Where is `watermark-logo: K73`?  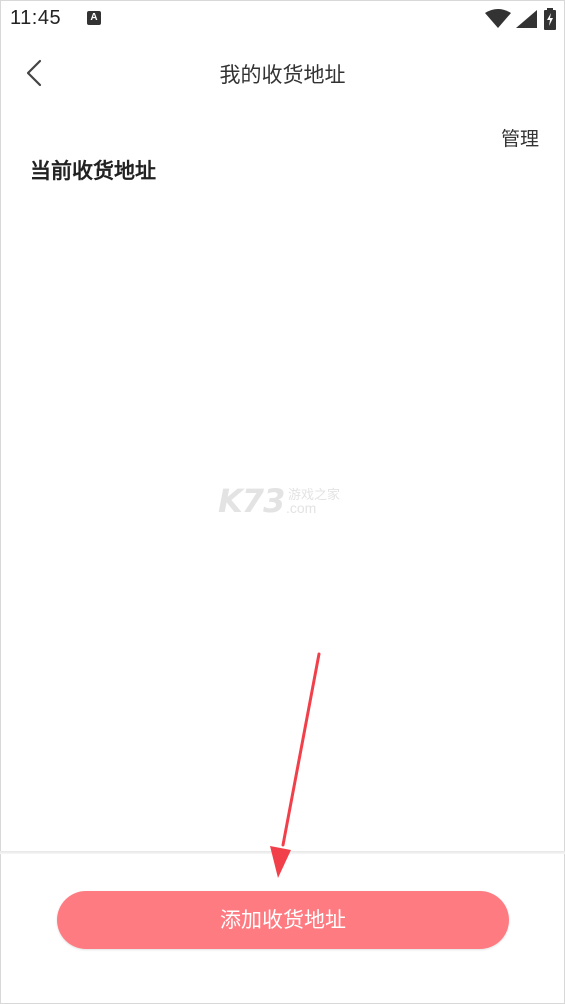 watermark-logo: K73 is located at coordinates (251, 501).